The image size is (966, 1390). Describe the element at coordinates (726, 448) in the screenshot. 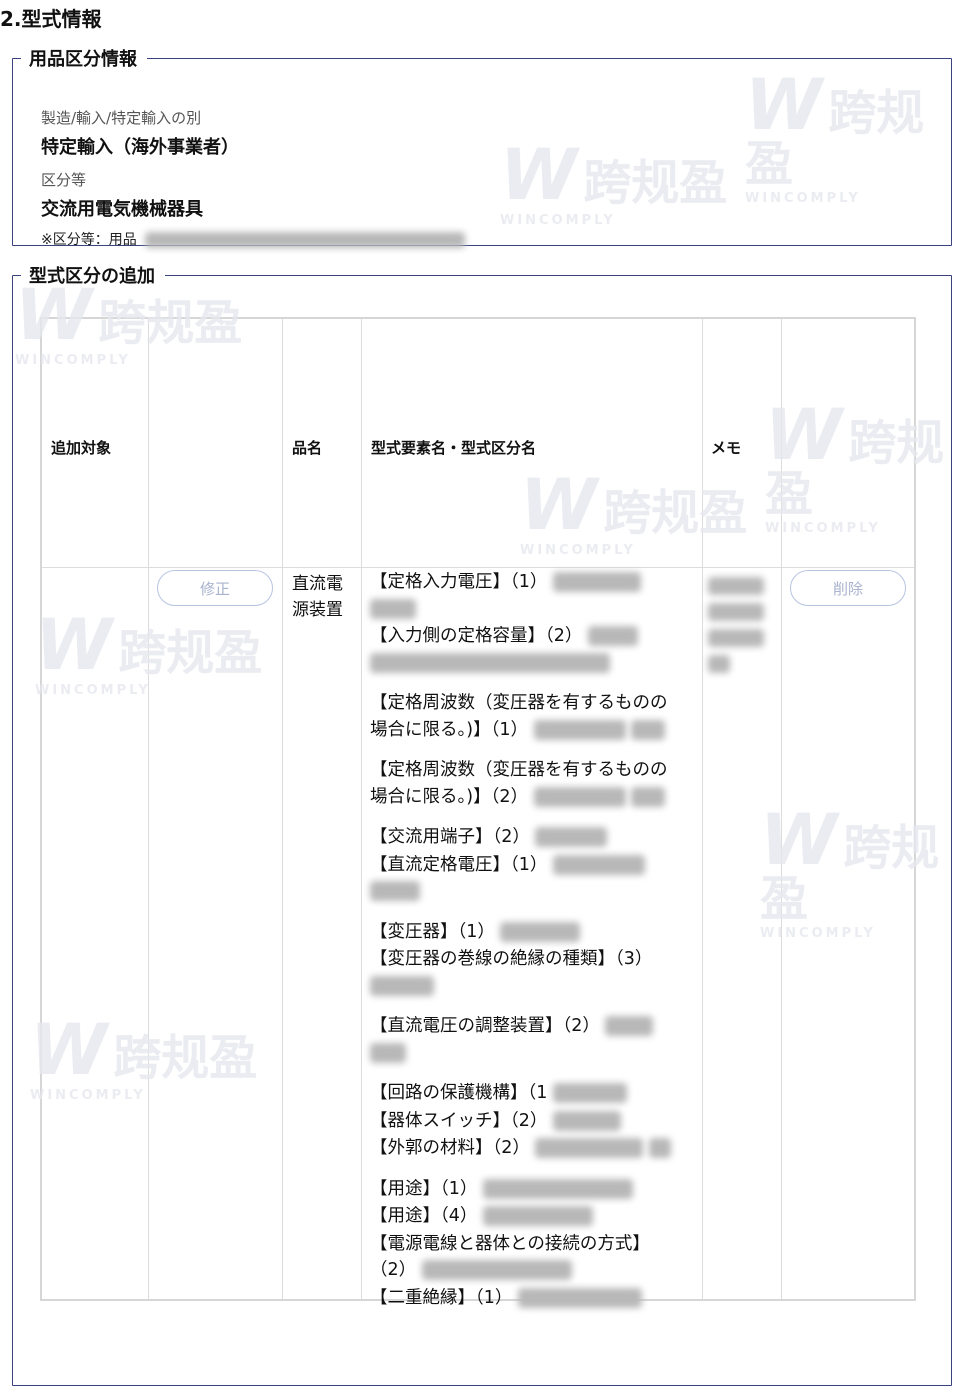

I see `header-memo: メモ` at that location.